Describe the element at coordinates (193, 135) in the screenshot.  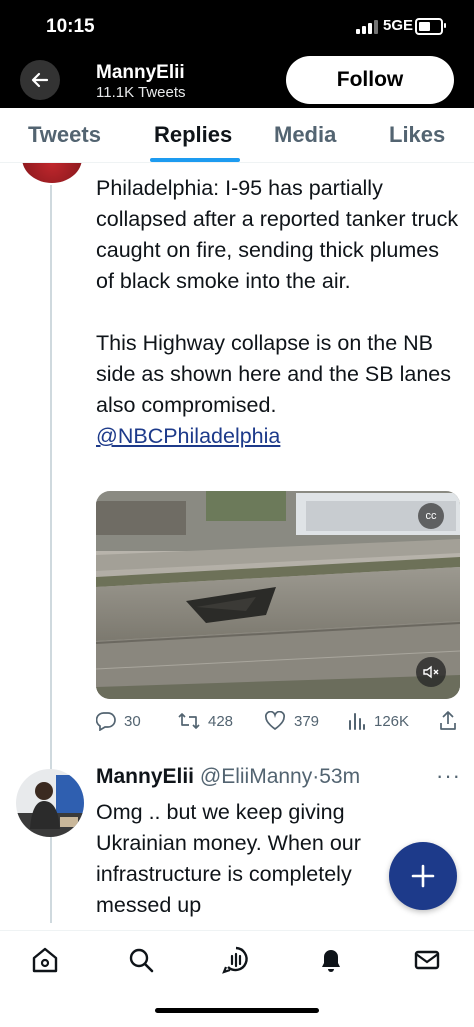
I see `tab-replies: Replies` at that location.